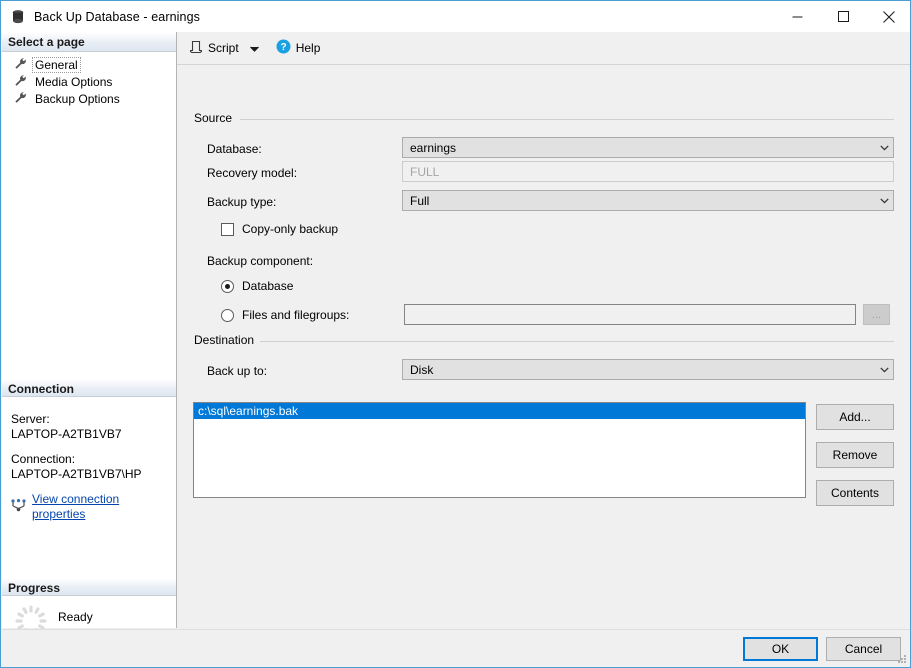 The height and width of the screenshot is (668, 911). What do you see at coordinates (576, 341) in the screenshot?
I see `destination-group-rule` at bounding box center [576, 341].